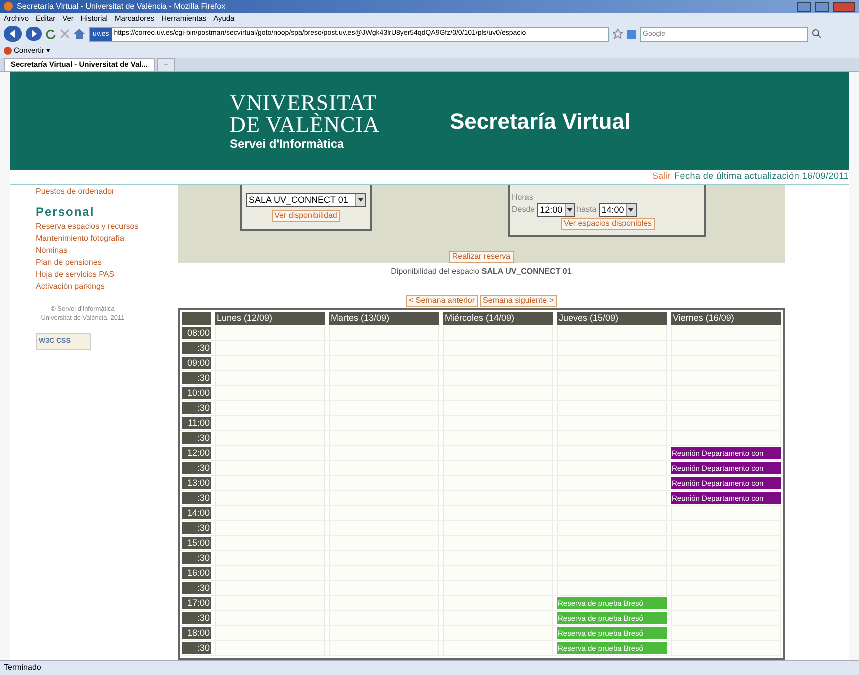 The height and width of the screenshot is (675, 859). I want to click on week-nav-button: Semana siguiente >, so click(518, 301).